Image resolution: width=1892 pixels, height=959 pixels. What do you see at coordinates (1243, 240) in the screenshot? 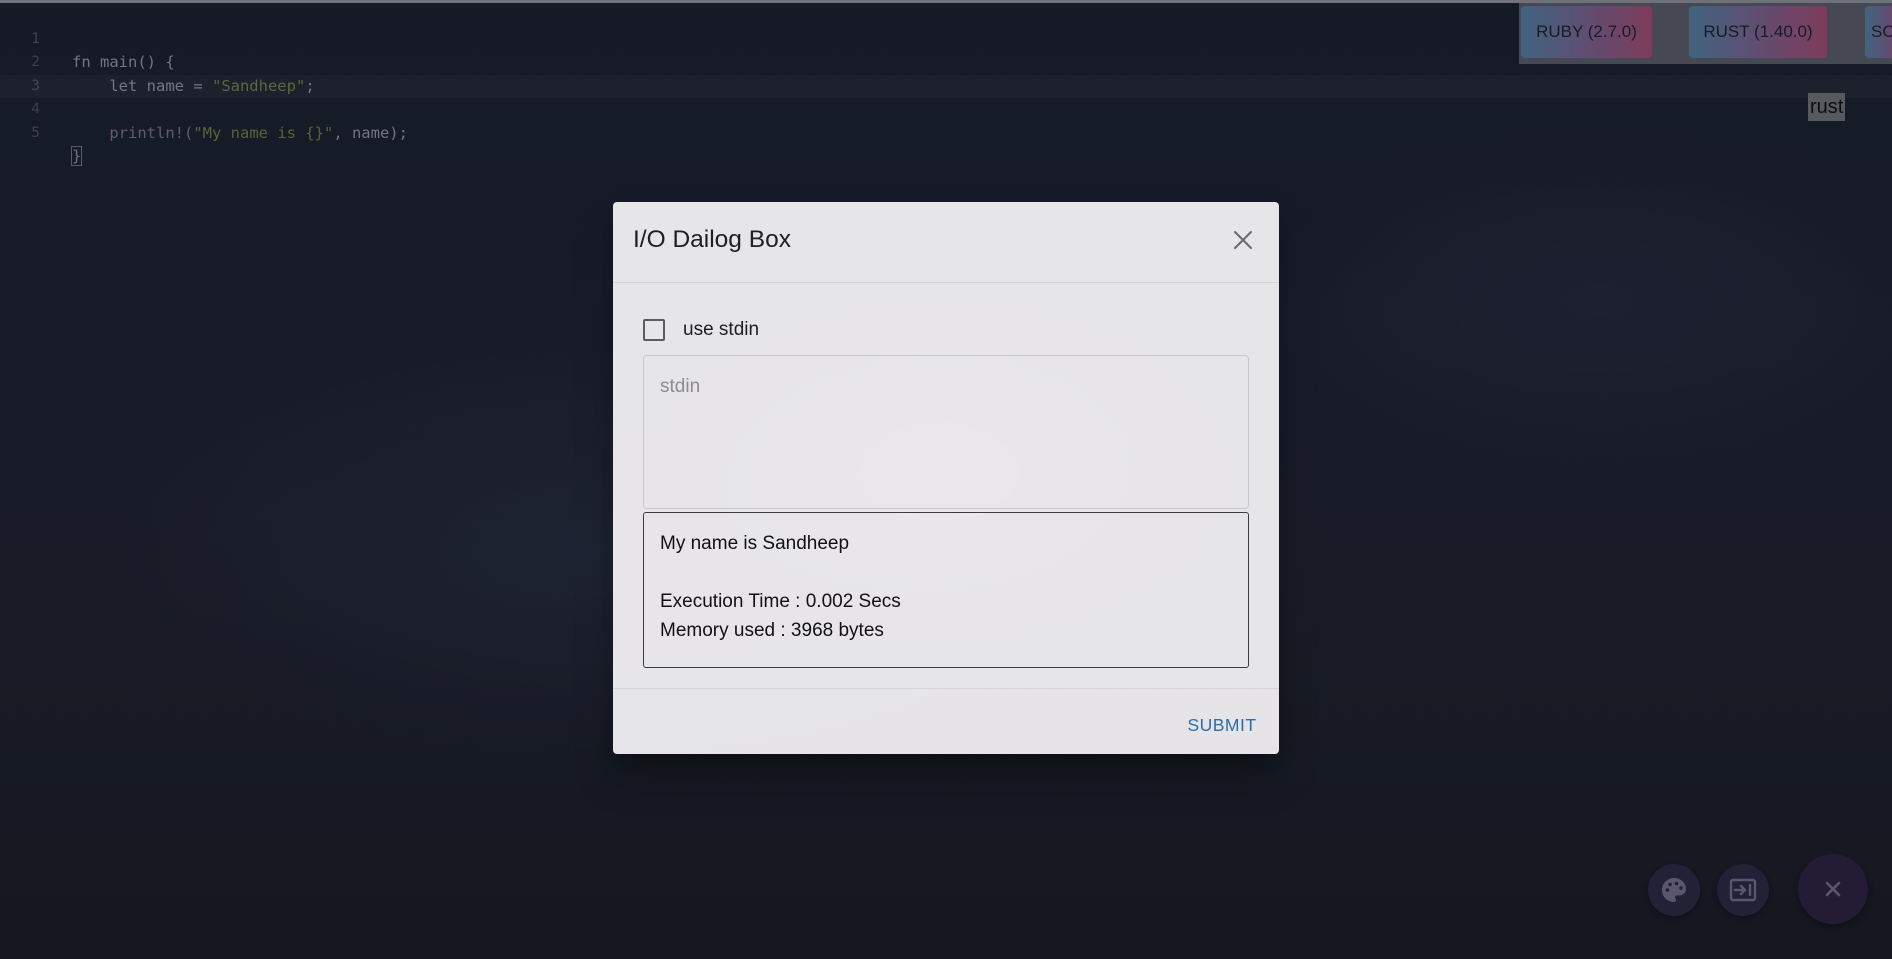
I see `close-icon` at bounding box center [1243, 240].